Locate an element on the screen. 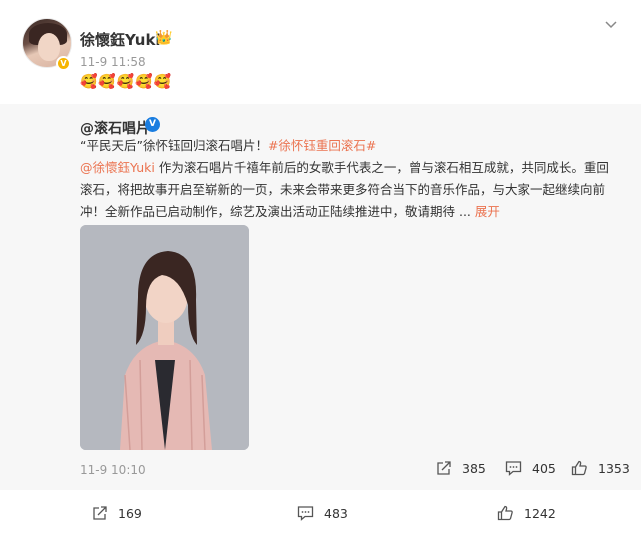  expand-link: 展开 is located at coordinates (485, 211).